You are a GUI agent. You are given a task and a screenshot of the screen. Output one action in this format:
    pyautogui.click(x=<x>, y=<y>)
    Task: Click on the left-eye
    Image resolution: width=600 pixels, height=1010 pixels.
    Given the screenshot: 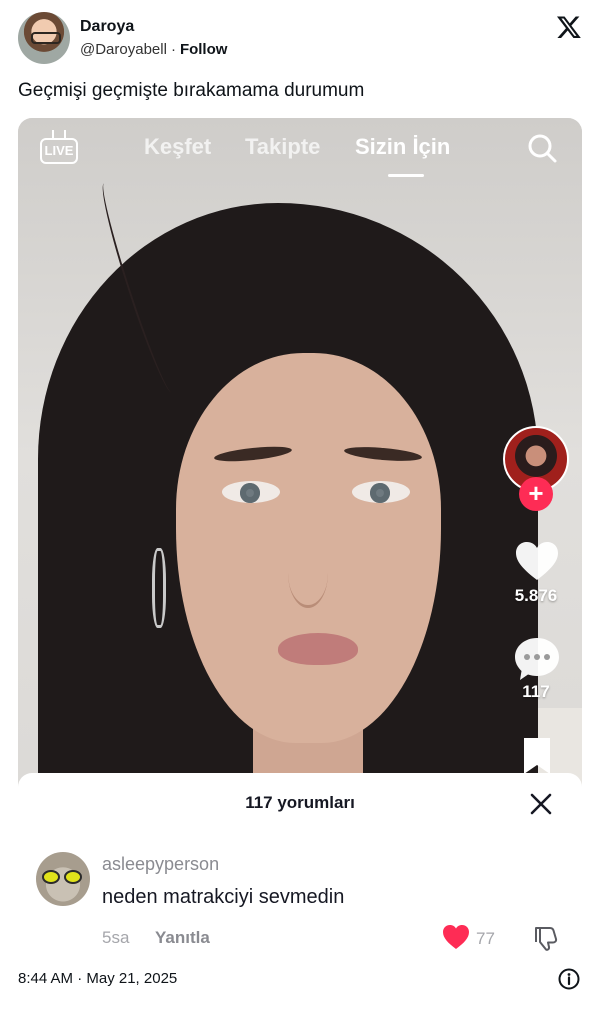 What is the action you would take?
    pyautogui.click(x=251, y=492)
    